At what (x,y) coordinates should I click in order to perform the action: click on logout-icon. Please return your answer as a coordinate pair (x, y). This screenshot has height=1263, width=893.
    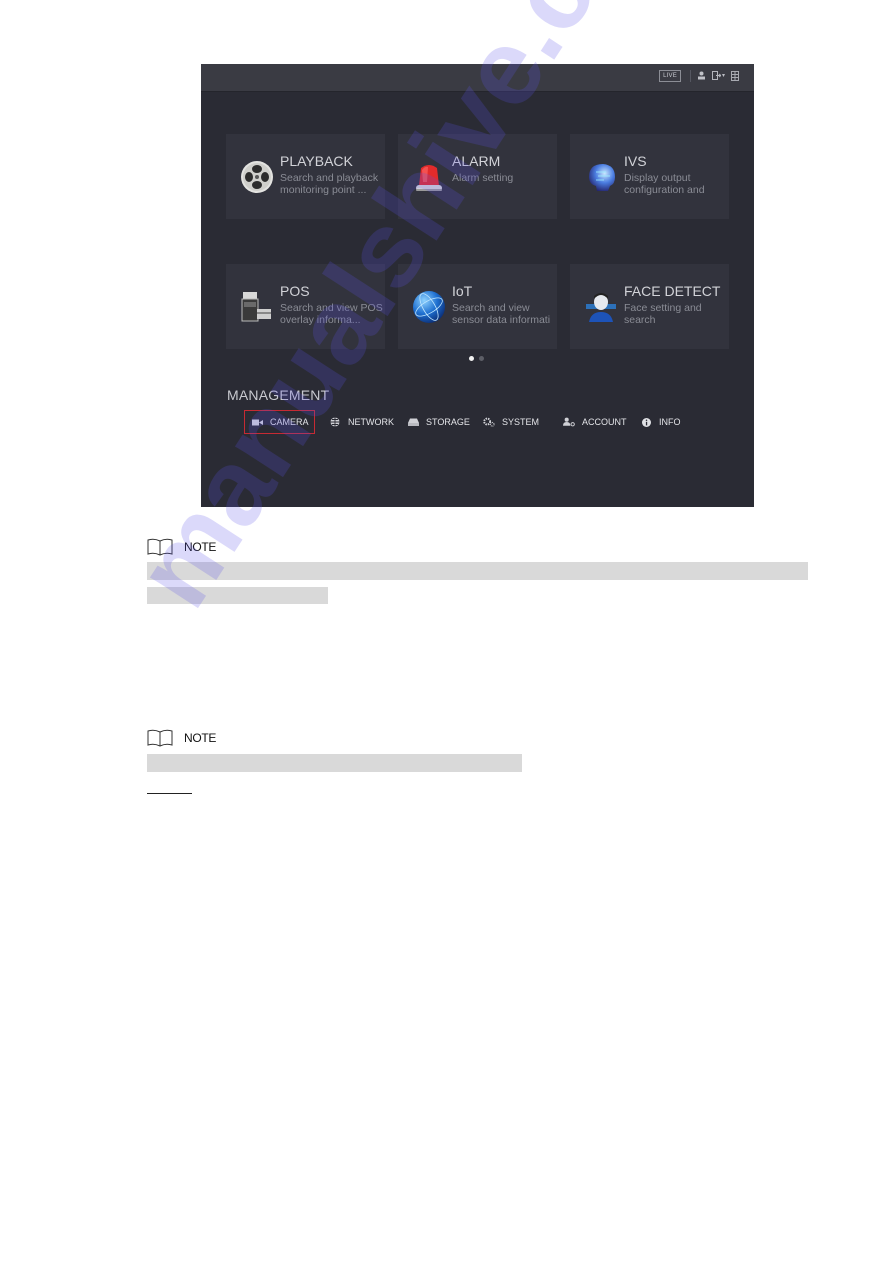
    Looking at the image, I should click on (717, 76).